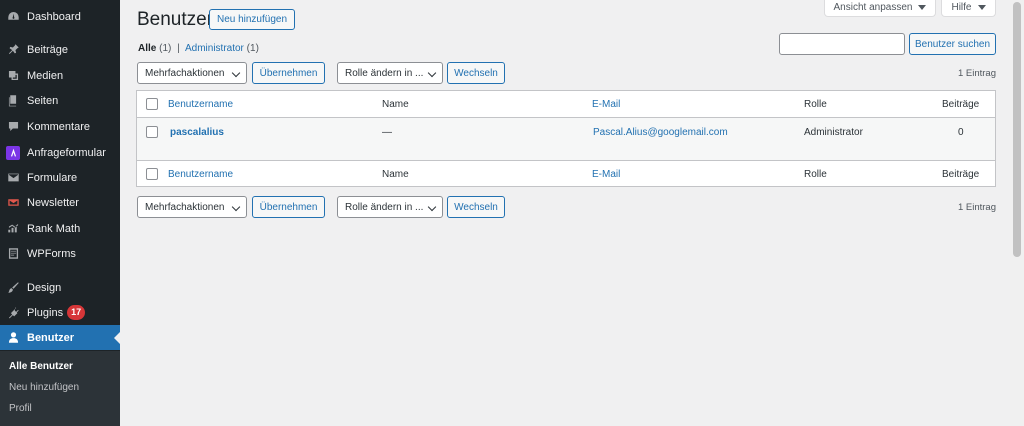 The image size is (1024, 426). What do you see at coordinates (51, 337) in the screenshot?
I see `sidebar-item-label: Benutzer` at bounding box center [51, 337].